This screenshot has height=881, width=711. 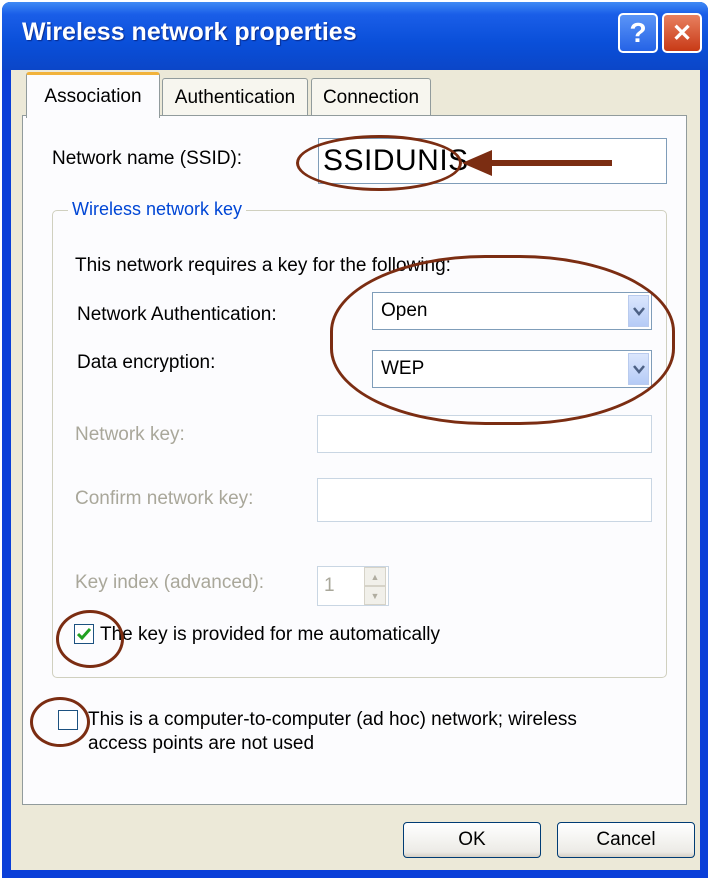 I want to click on key-index-label: Key index (advanced):, so click(x=170, y=582).